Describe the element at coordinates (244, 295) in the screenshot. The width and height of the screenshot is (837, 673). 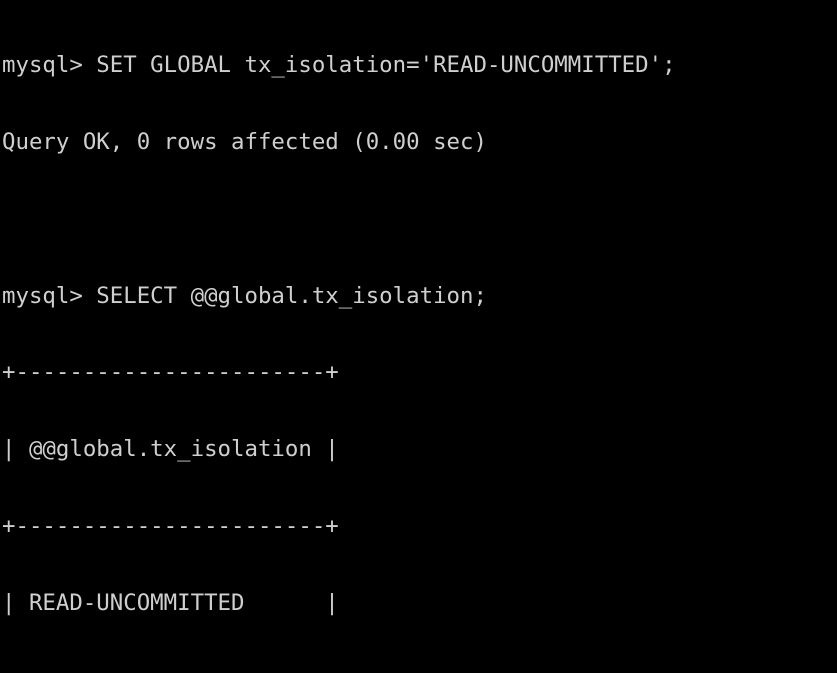
I see `terminal-line: mysql> SELECT @@global.tx_isolation;` at that location.